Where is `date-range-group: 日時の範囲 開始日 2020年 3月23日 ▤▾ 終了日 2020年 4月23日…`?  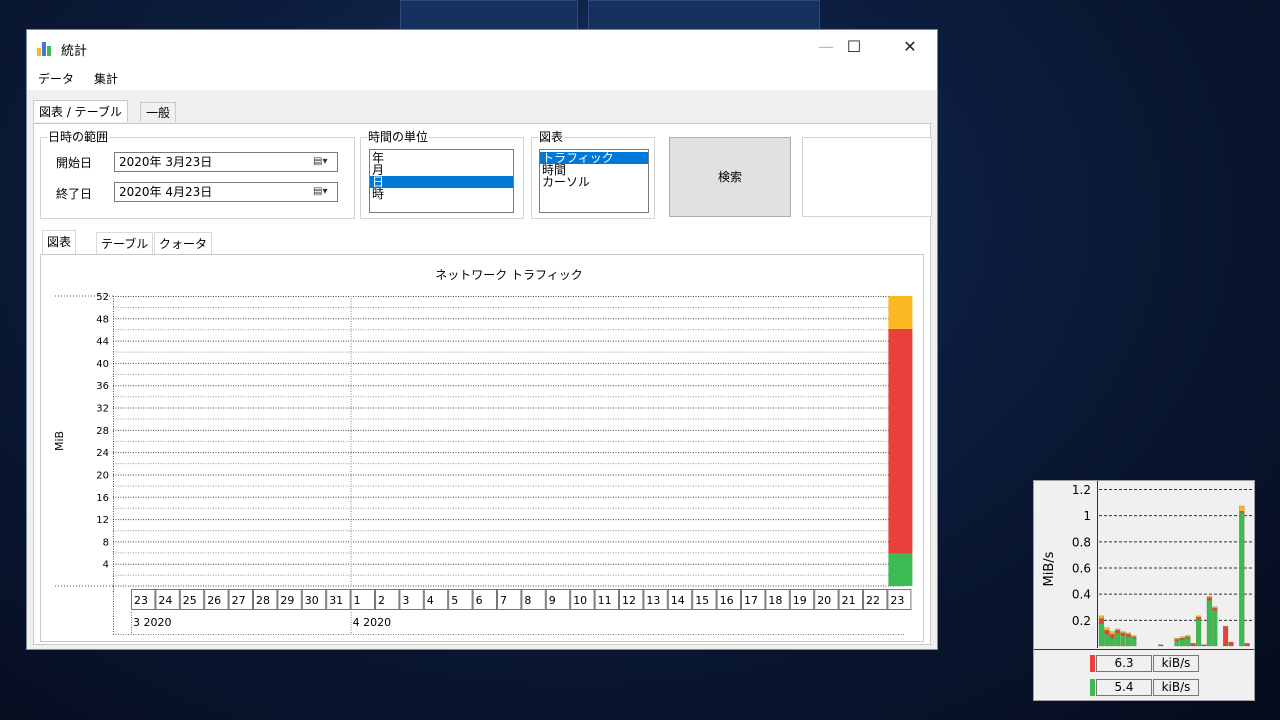 date-range-group: 日時の範囲 開始日 2020年 3月23日 ▤▾ 終了日 2020年 4月23日… is located at coordinates (197, 174).